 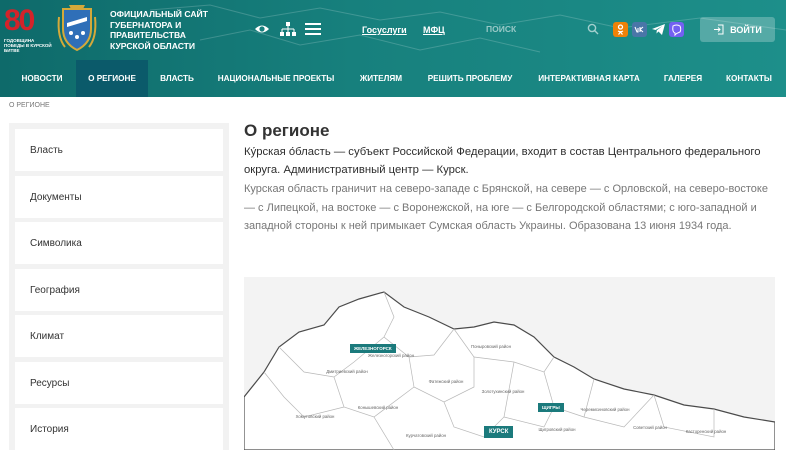 I want to click on login-button: ВОЙТИ, so click(x=737, y=29).